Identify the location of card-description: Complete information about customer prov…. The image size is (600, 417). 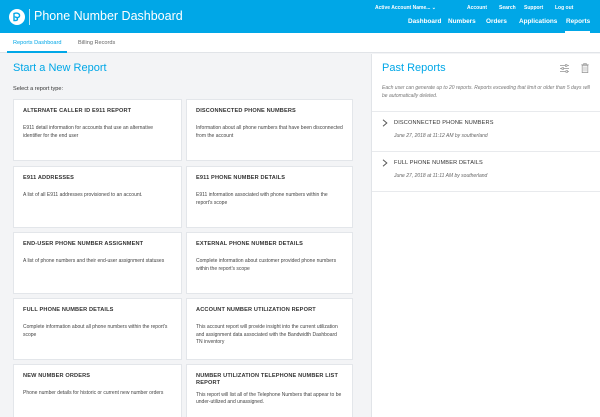
(266, 265).